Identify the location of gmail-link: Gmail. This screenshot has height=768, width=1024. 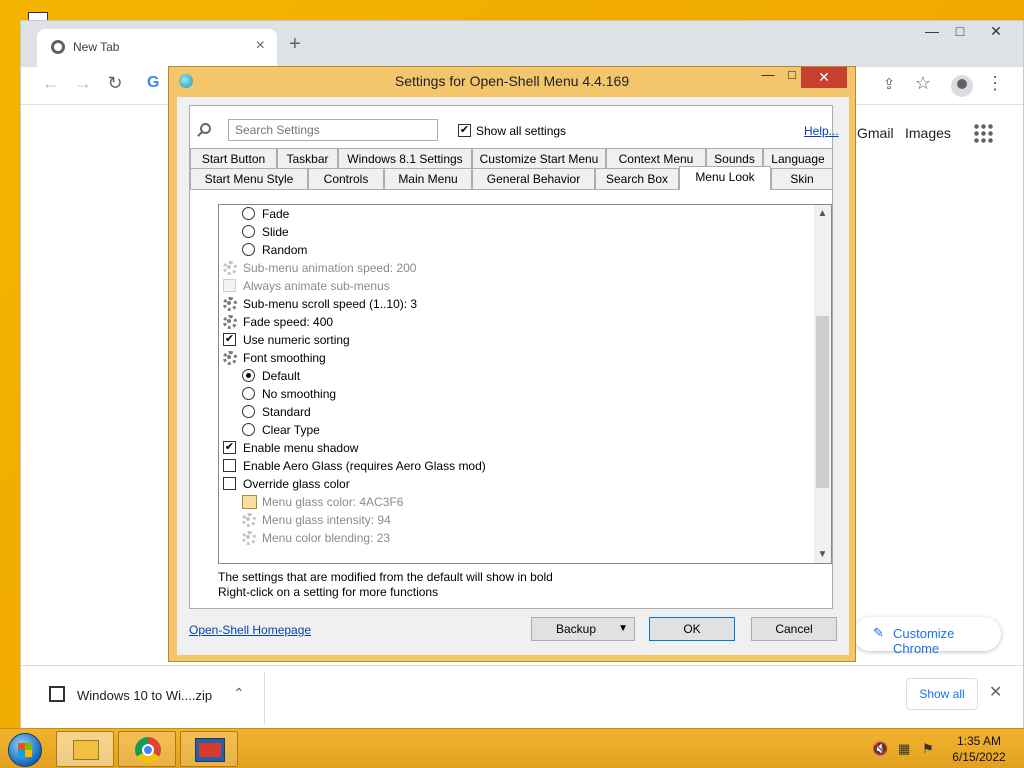
(875, 133).